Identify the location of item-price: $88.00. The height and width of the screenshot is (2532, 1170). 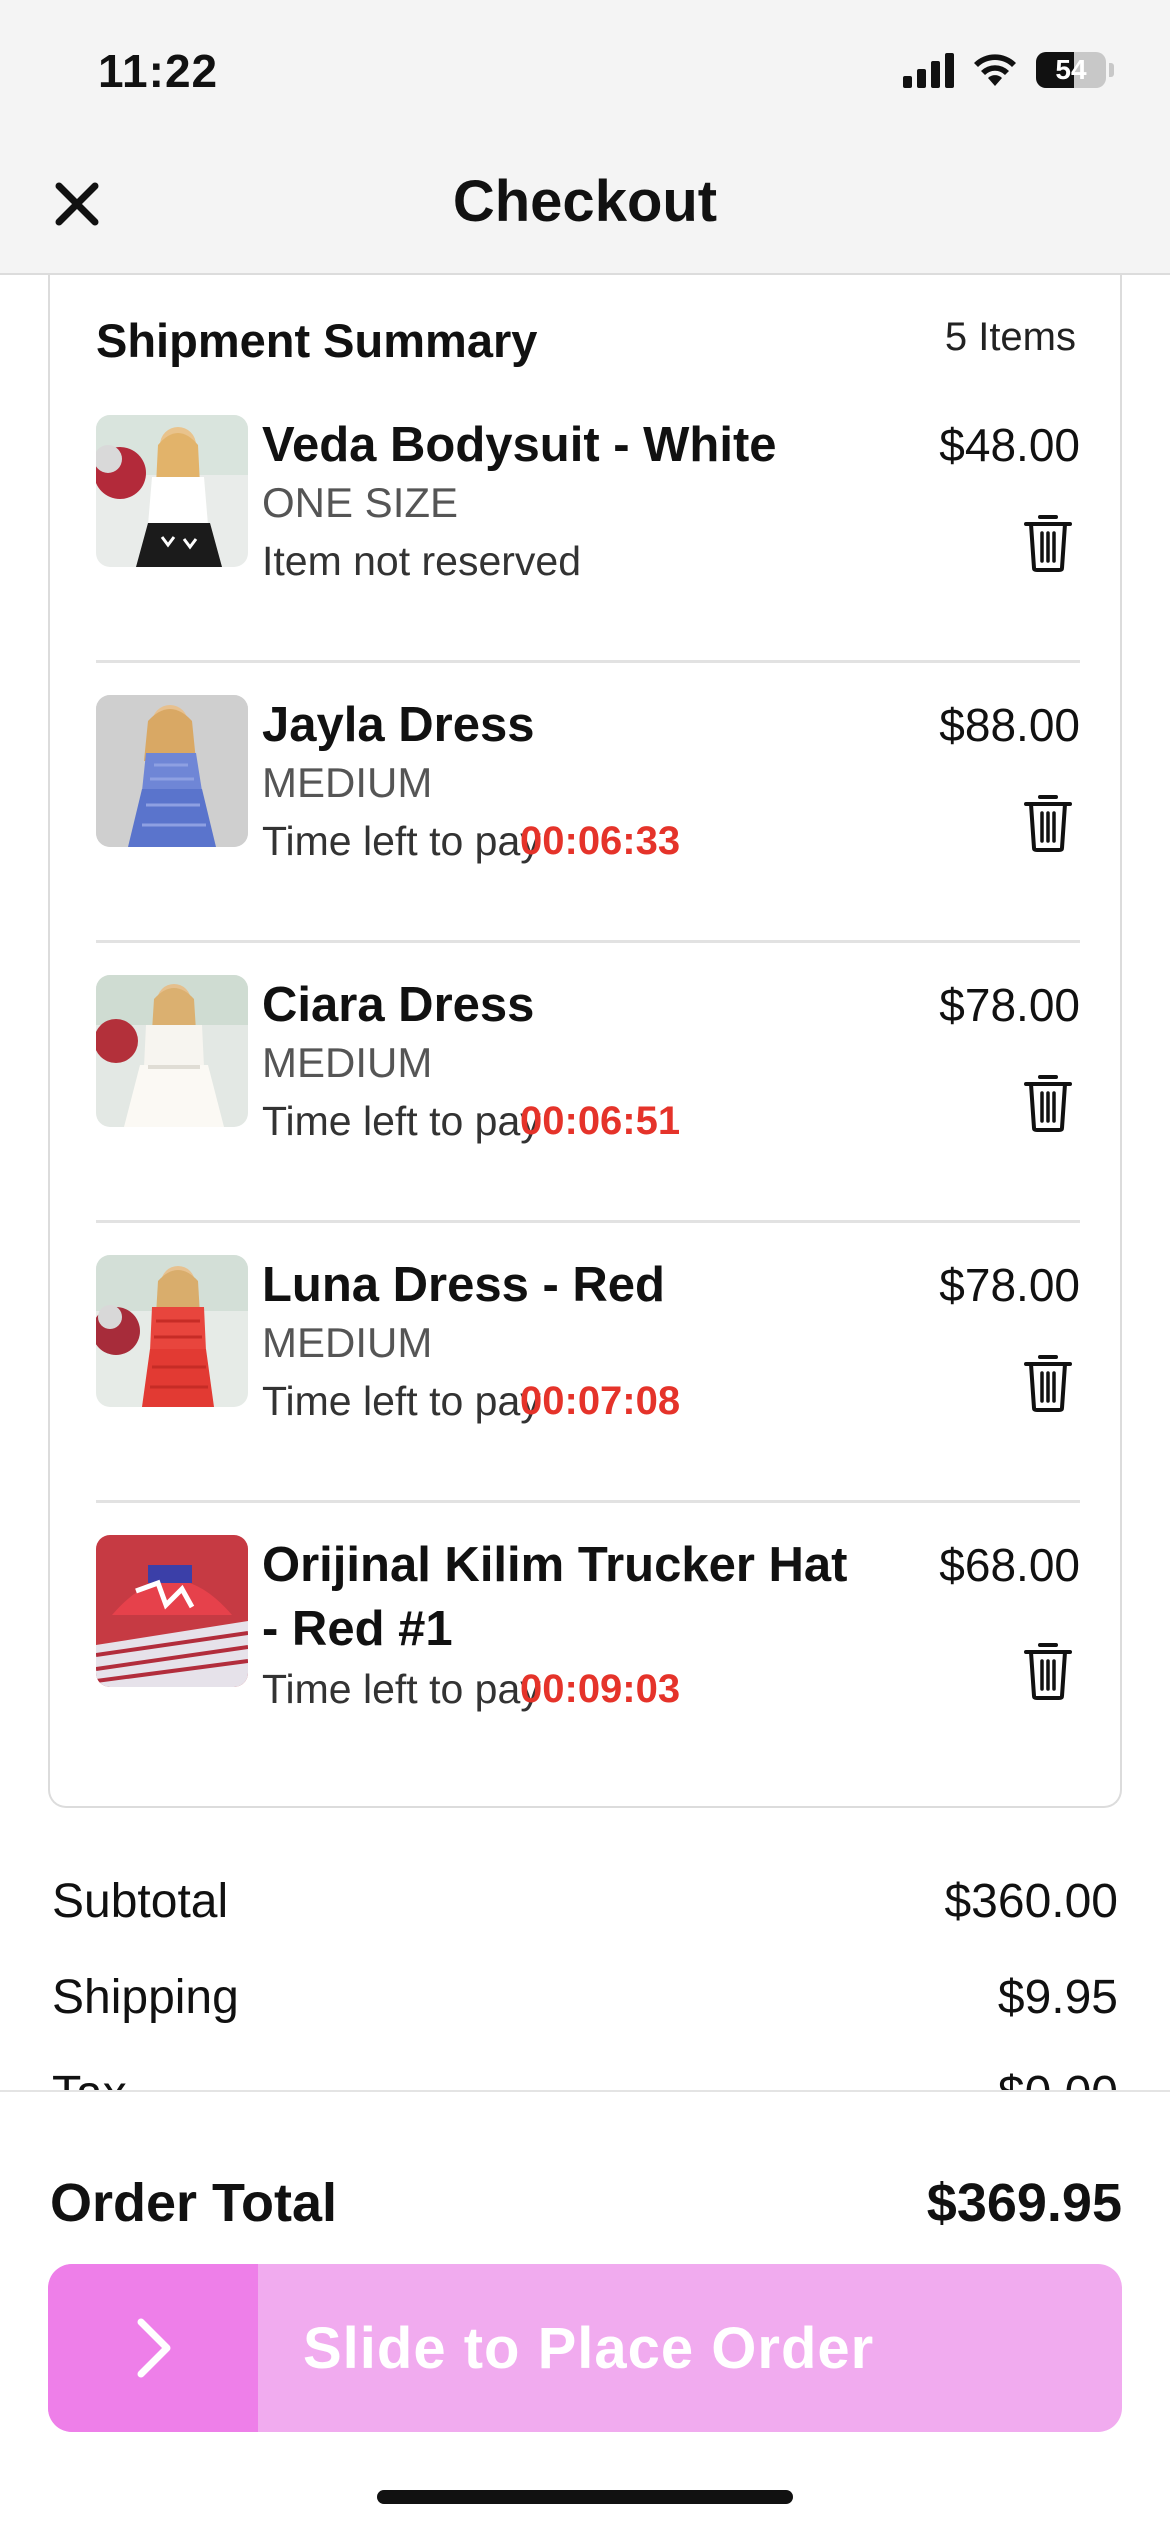
(1009, 725).